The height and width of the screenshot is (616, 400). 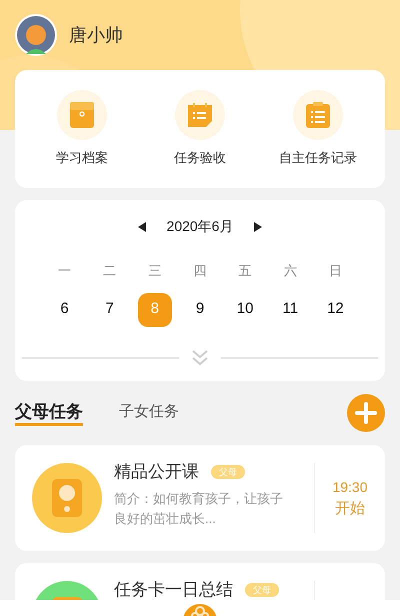 I want to click on task-title: 任务卡一日总结, so click(x=173, y=589).